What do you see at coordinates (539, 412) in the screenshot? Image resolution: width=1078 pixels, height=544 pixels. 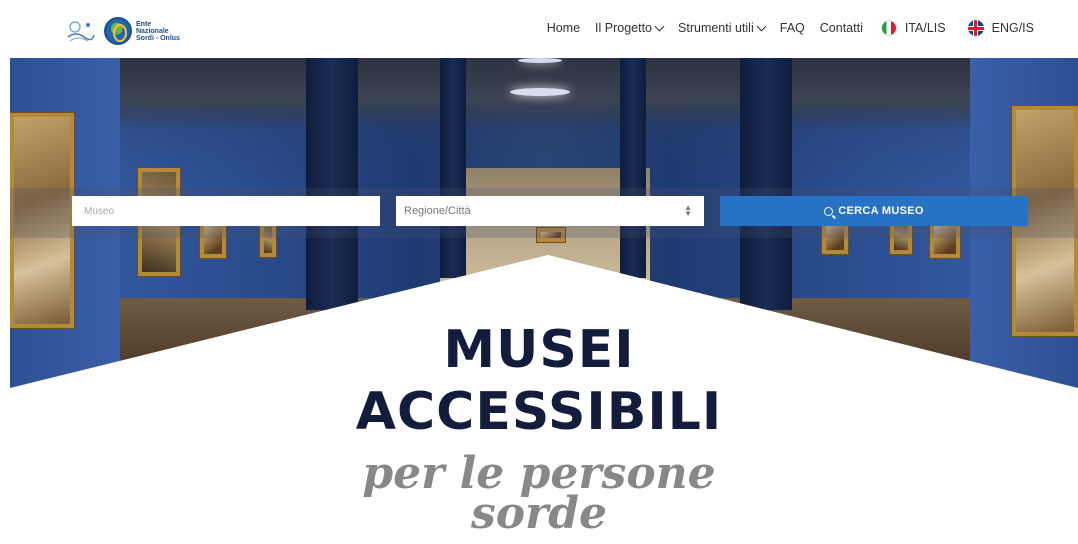 I see `title-line-2: ACCESSIBILI` at bounding box center [539, 412].